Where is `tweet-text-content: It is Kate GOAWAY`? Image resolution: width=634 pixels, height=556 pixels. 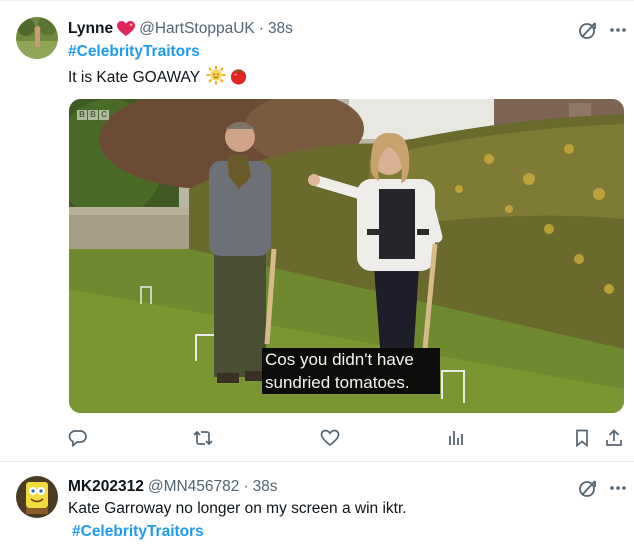
tweet-text-content: It is Kate GOAWAY is located at coordinates (134, 77).